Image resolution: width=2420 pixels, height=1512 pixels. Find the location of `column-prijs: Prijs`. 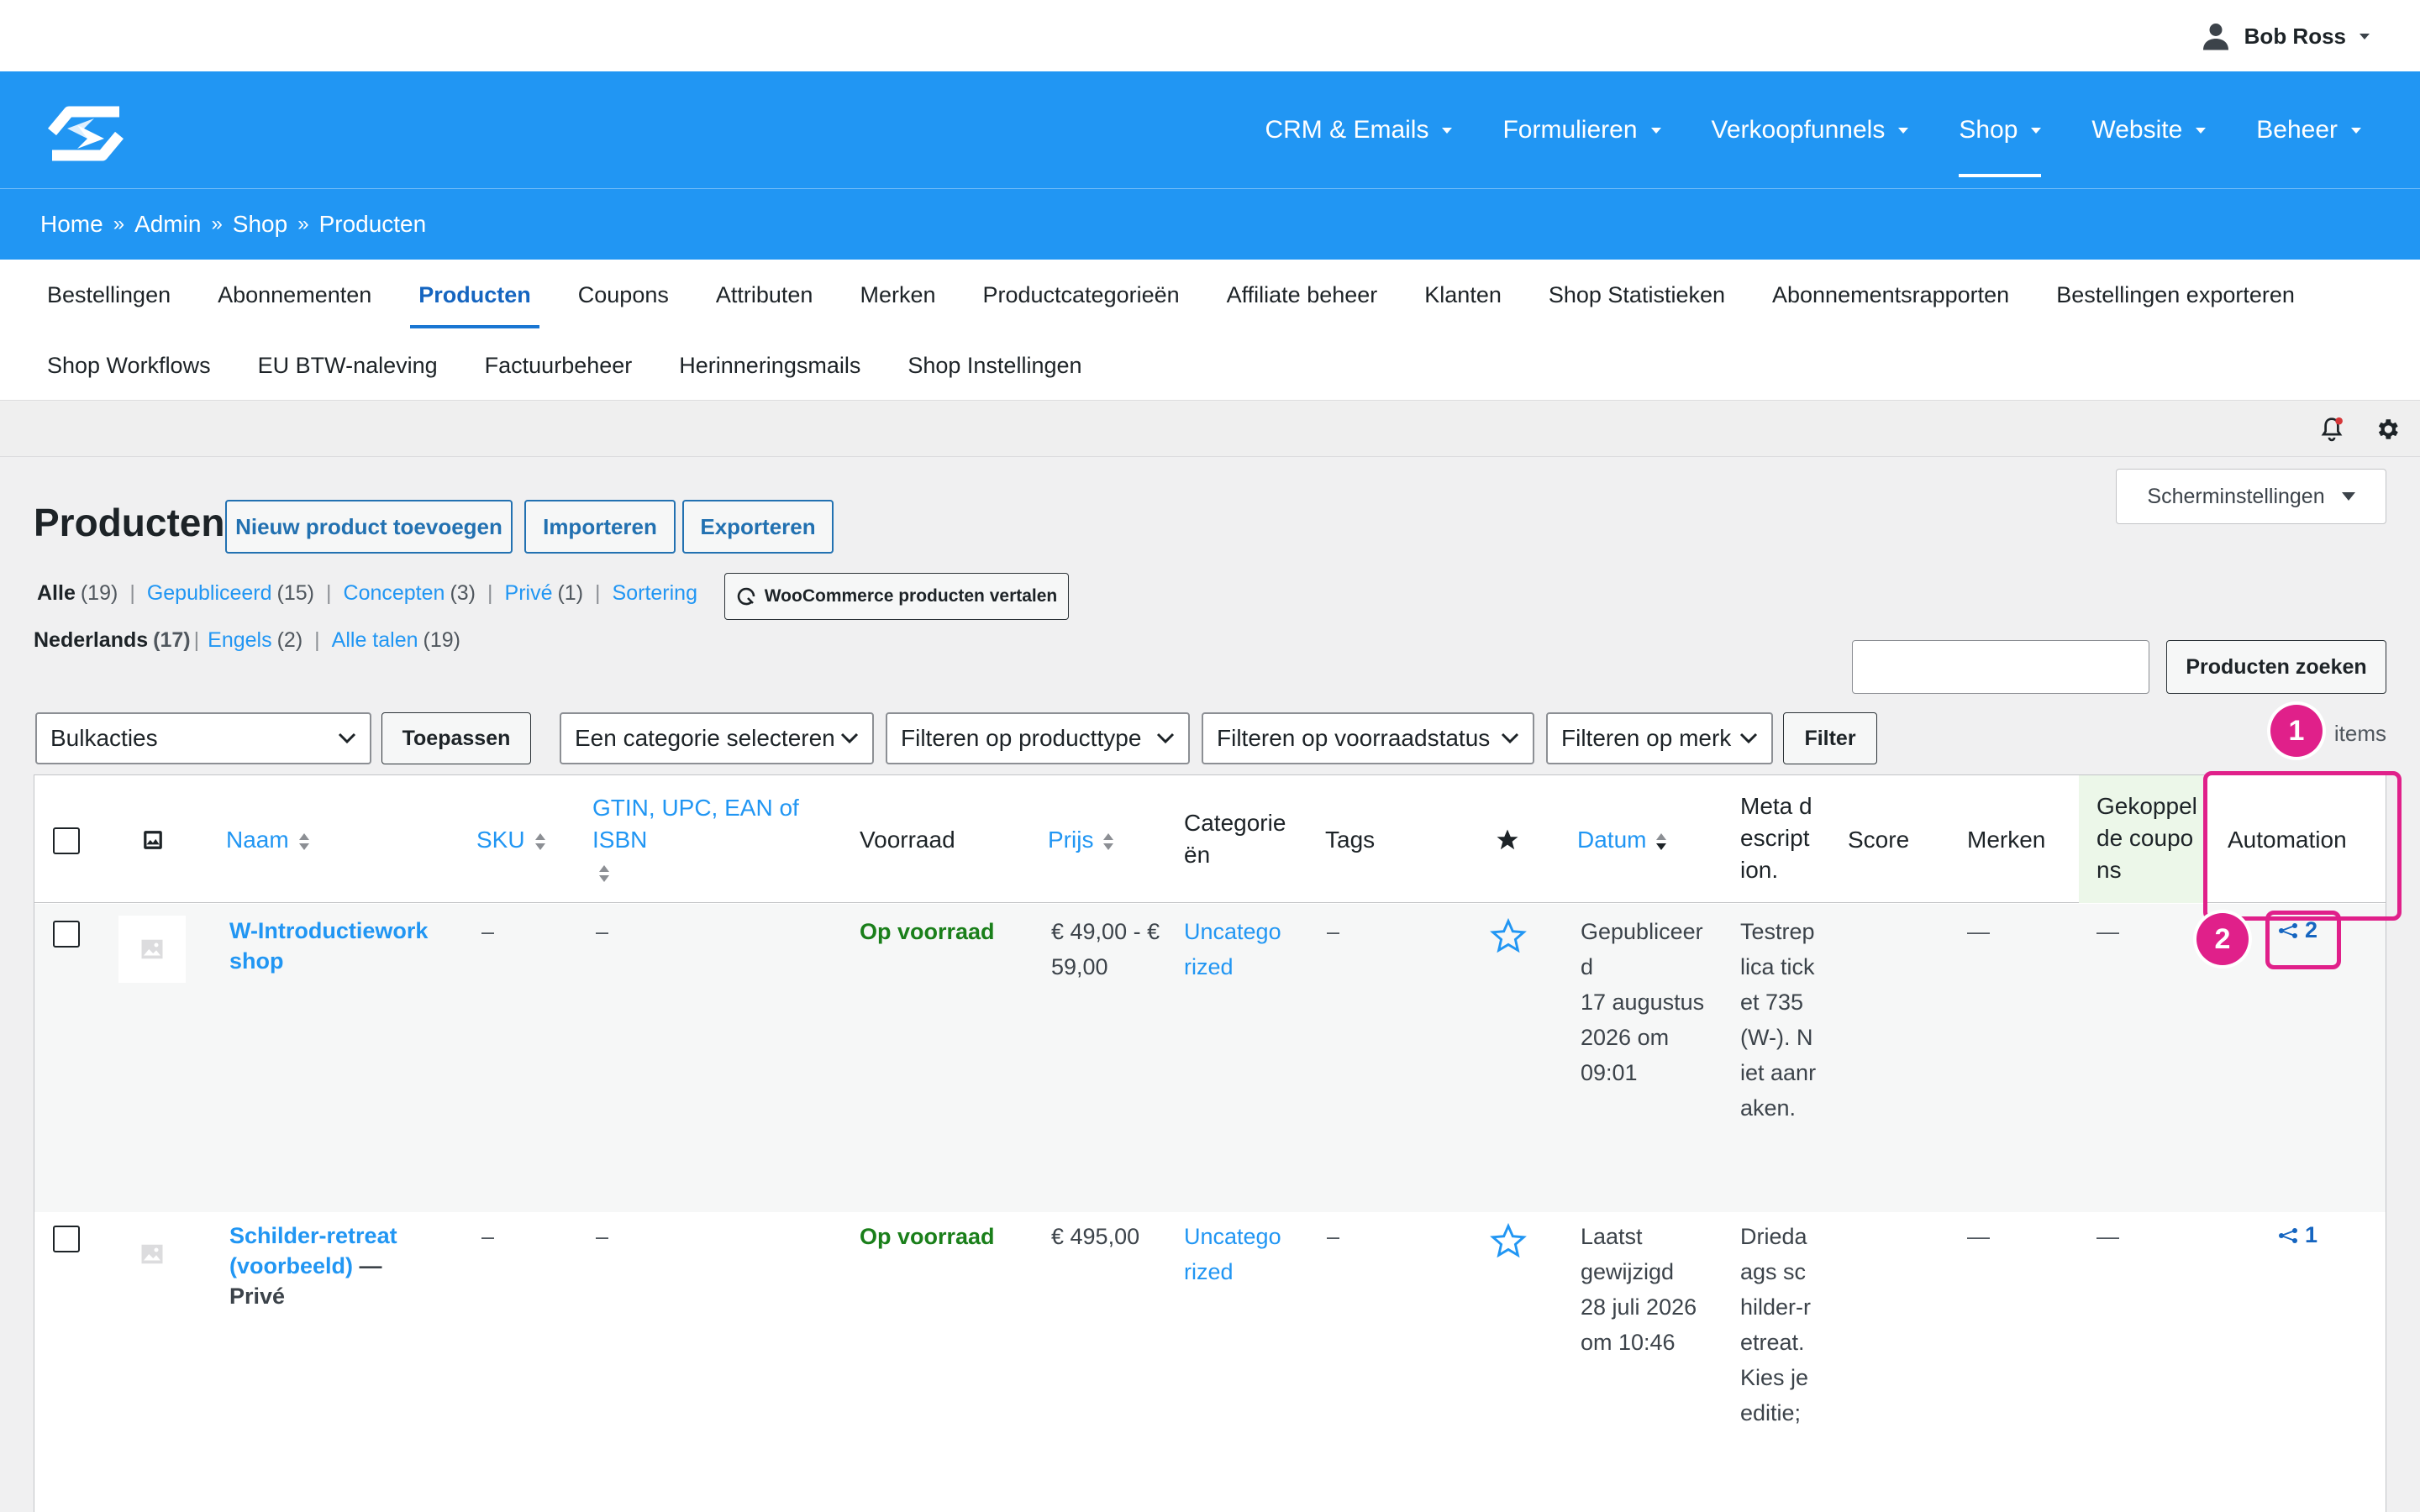

column-prijs: Prijs is located at coordinates (1081, 840).